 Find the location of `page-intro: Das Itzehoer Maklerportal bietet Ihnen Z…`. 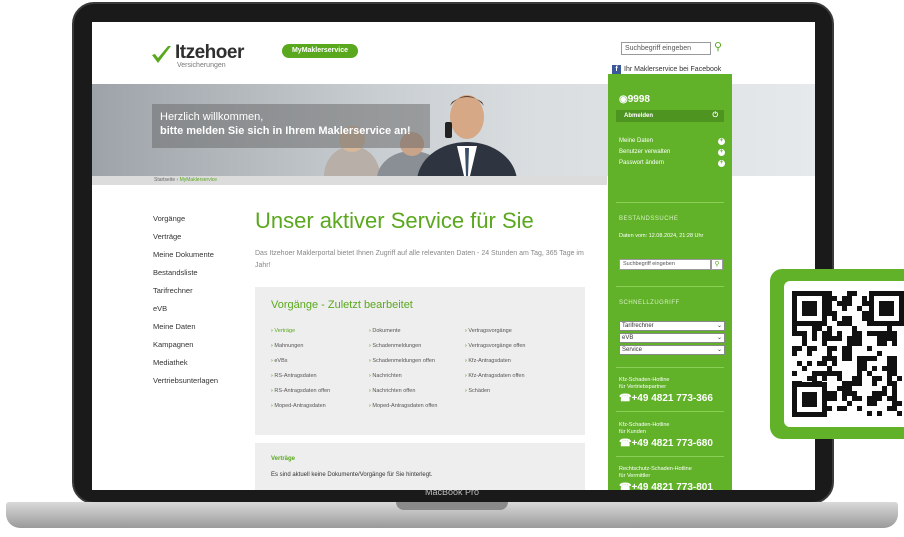

page-intro: Das Itzehoer Maklerportal bietet Ihnen Z… is located at coordinates (419, 259).